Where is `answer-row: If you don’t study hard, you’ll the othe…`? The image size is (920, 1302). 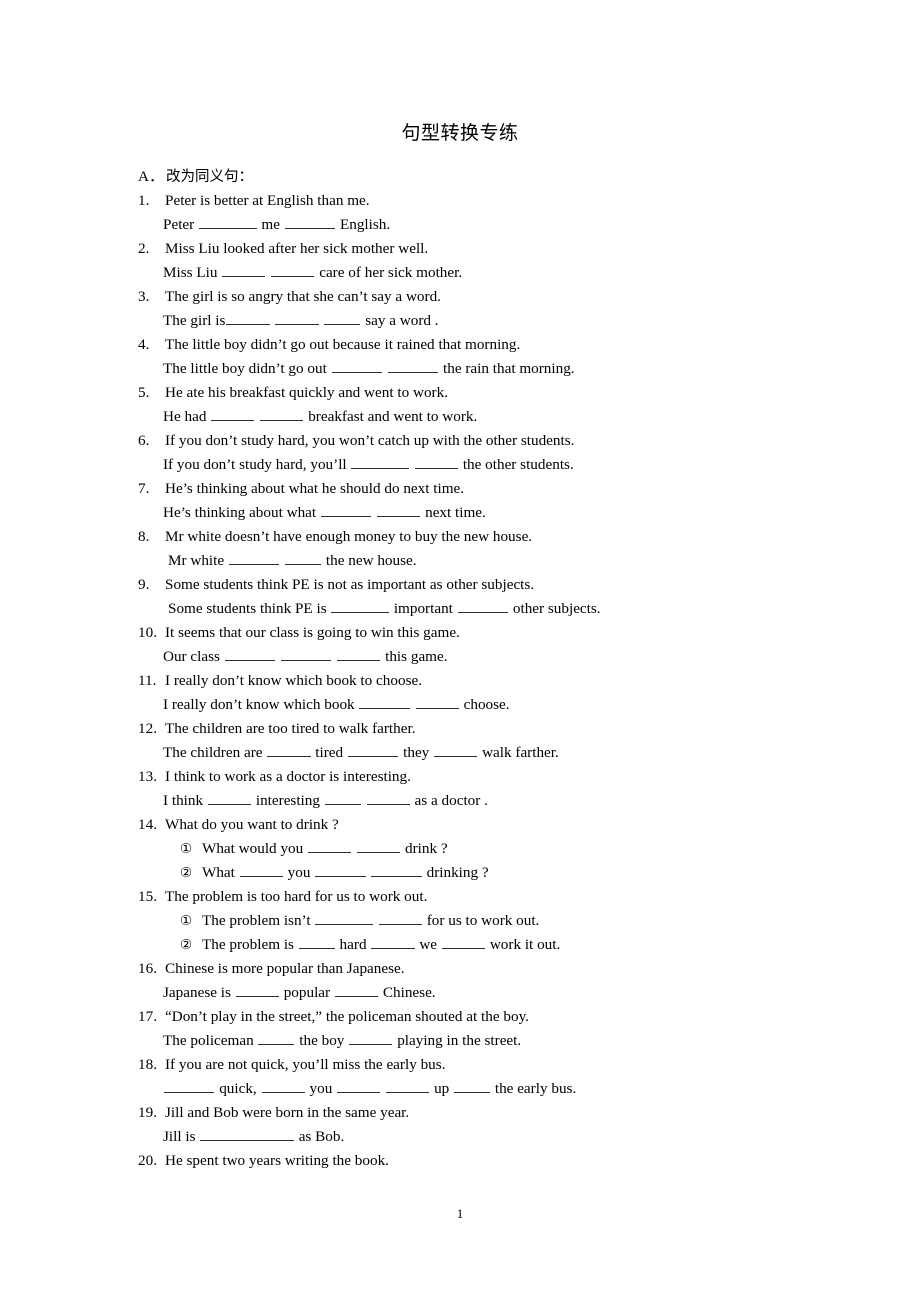
answer-row: If you don’t study hard, you’ll the othe… is located at coordinates (368, 464).